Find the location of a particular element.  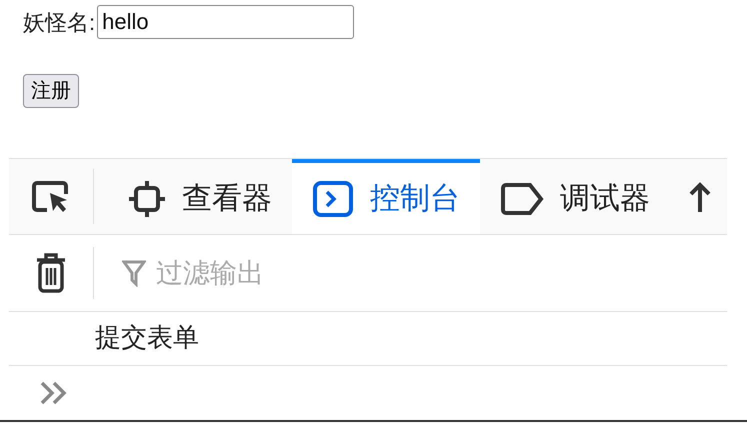

chevrons-icon is located at coordinates (54, 393).